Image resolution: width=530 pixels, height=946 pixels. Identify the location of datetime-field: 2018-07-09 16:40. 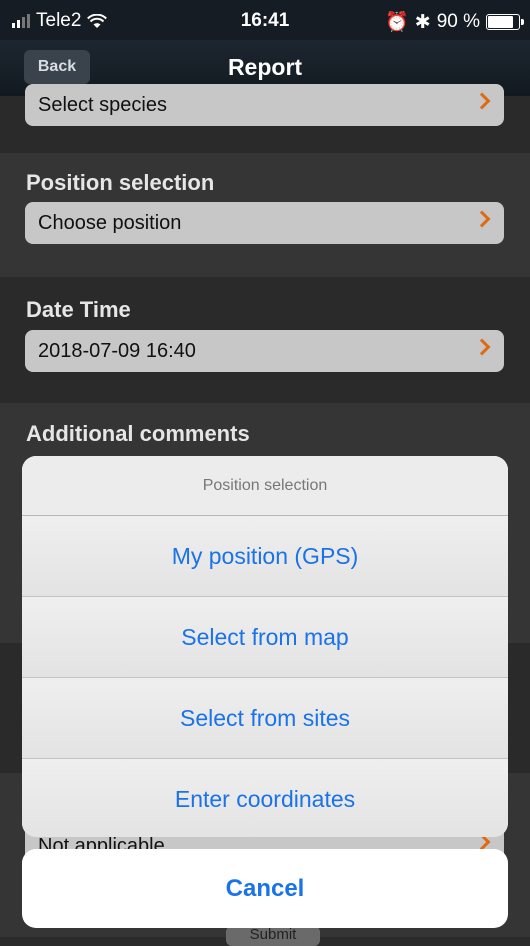
(264, 351).